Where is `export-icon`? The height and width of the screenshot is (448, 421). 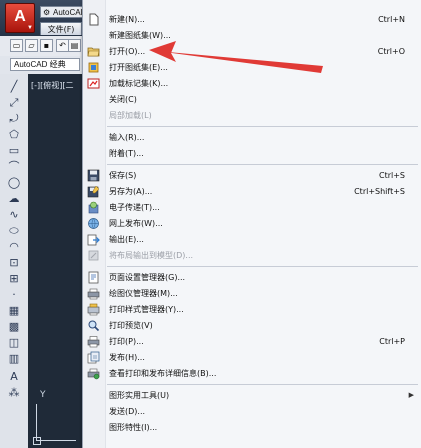
export-icon is located at coordinates (93, 240).